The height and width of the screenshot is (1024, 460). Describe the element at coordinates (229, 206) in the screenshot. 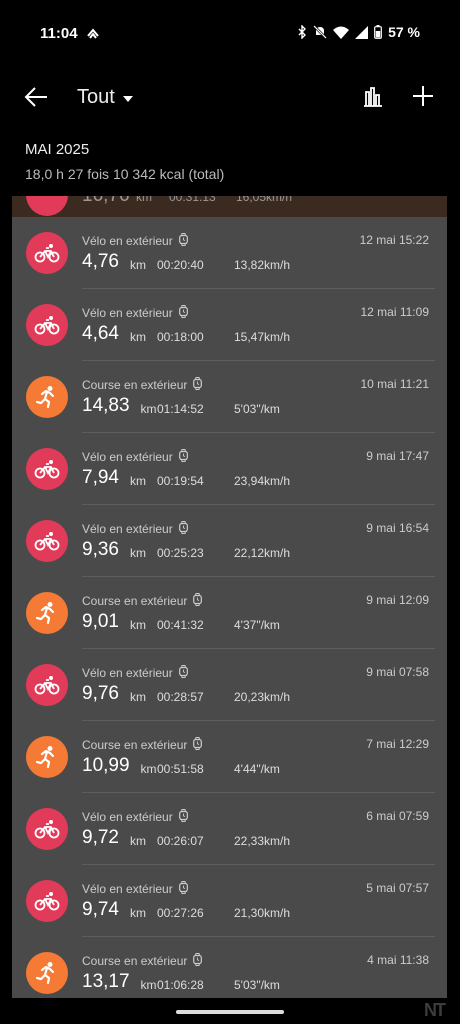

I see `list-item-partial: 16,76 km 00:31:13 16,05km/h` at that location.